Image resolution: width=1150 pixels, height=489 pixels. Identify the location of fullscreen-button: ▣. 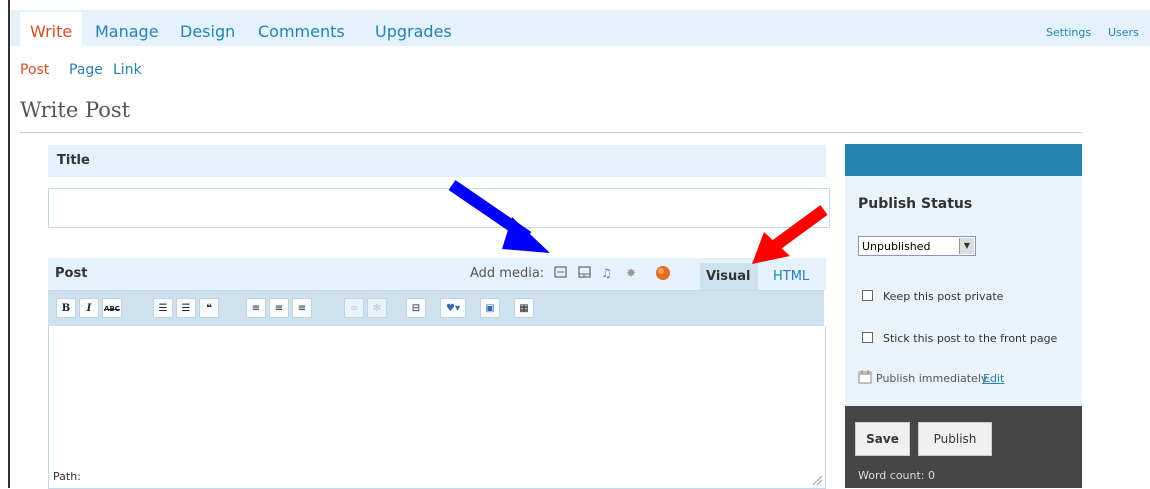
(490, 308).